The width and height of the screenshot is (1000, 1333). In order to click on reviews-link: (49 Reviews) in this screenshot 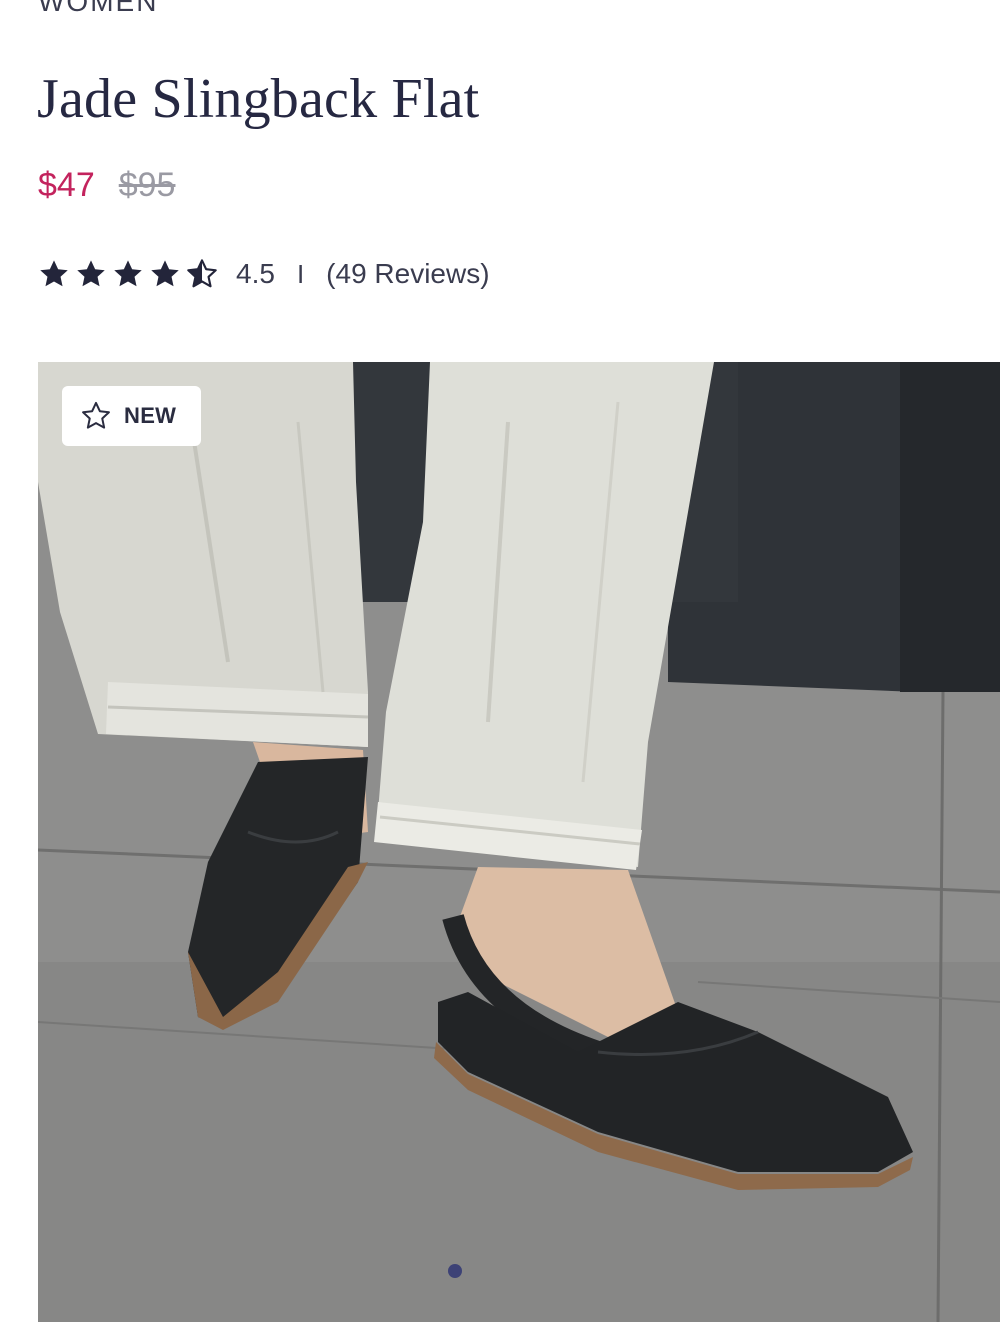, I will do `click(407, 274)`.